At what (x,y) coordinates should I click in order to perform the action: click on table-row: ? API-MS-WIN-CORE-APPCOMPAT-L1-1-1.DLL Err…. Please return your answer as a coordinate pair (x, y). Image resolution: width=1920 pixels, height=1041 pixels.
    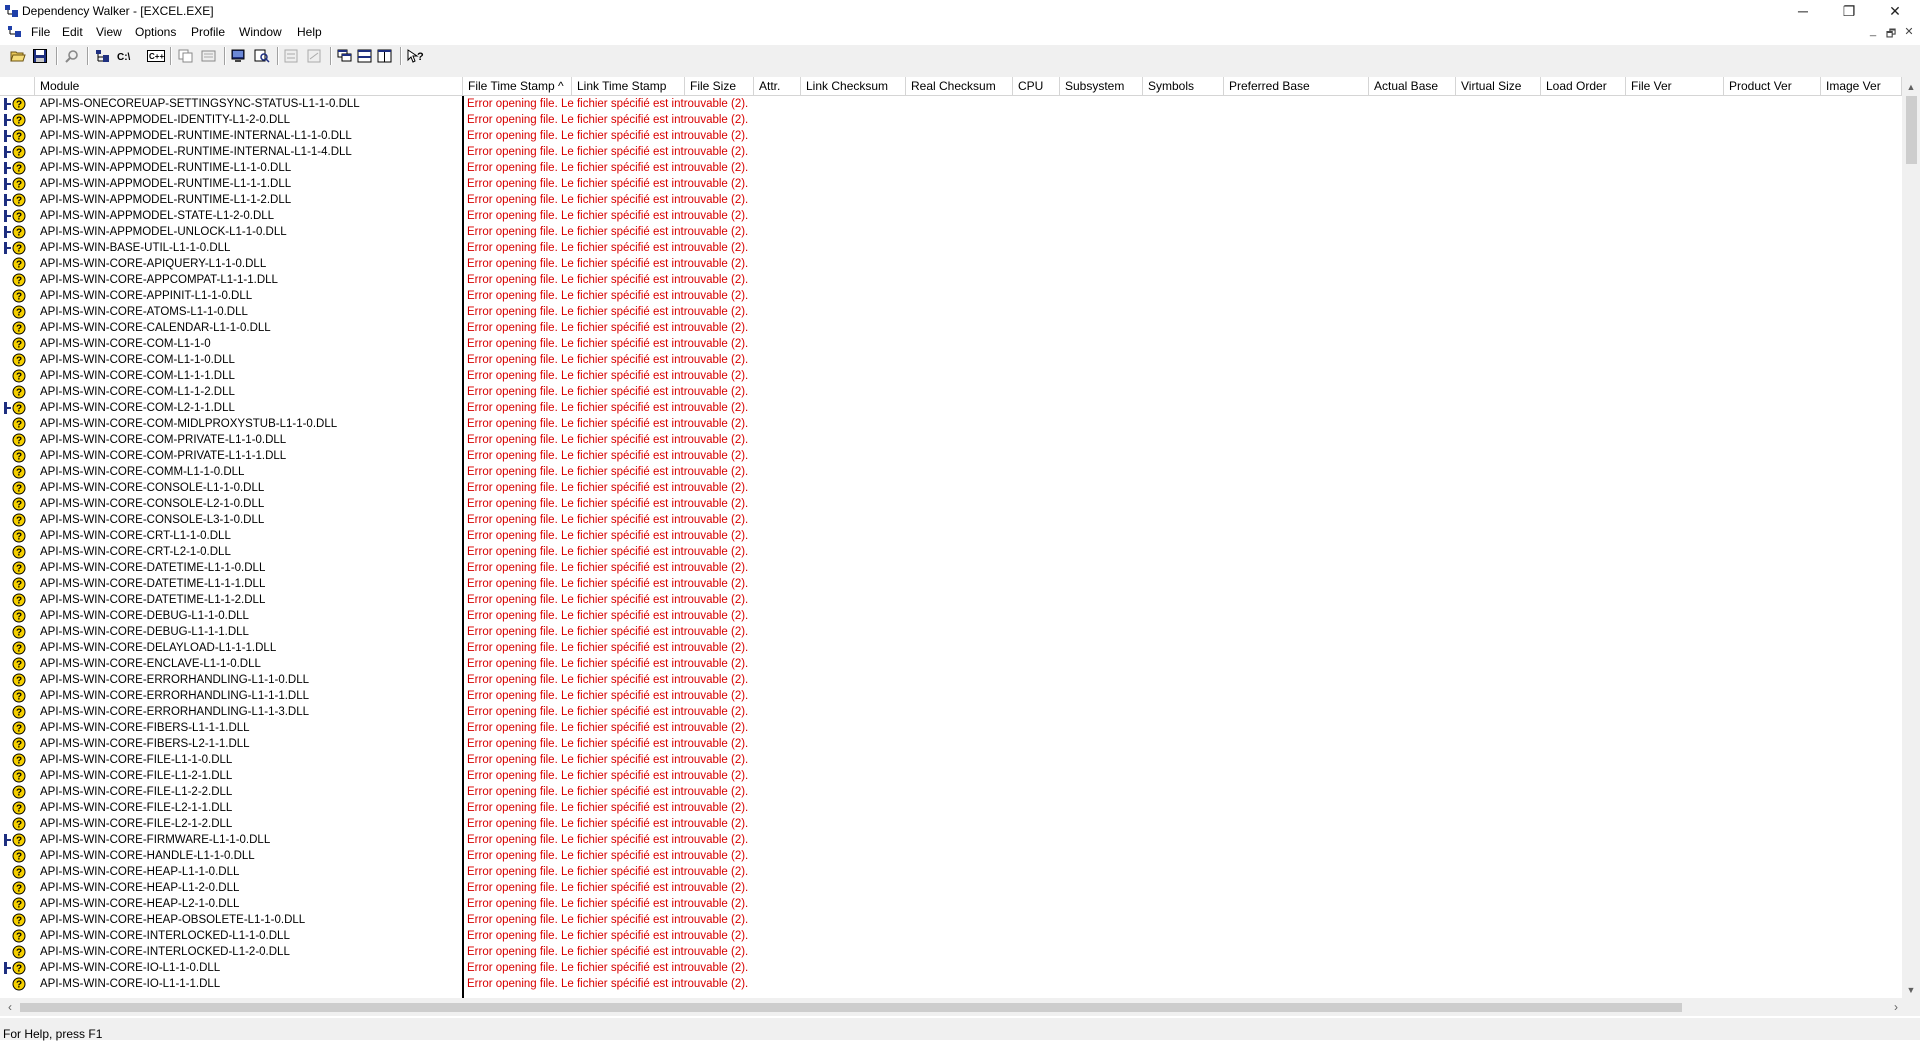
    Looking at the image, I should click on (951, 280).